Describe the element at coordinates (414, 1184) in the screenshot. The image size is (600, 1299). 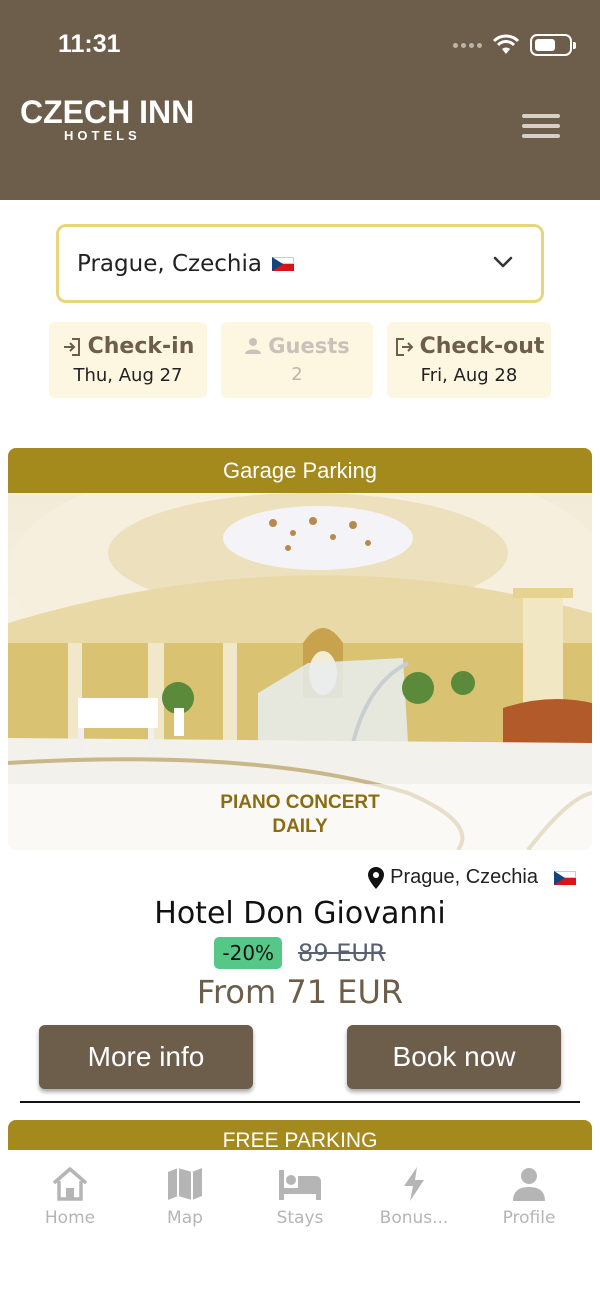
I see `lightning-icon` at that location.